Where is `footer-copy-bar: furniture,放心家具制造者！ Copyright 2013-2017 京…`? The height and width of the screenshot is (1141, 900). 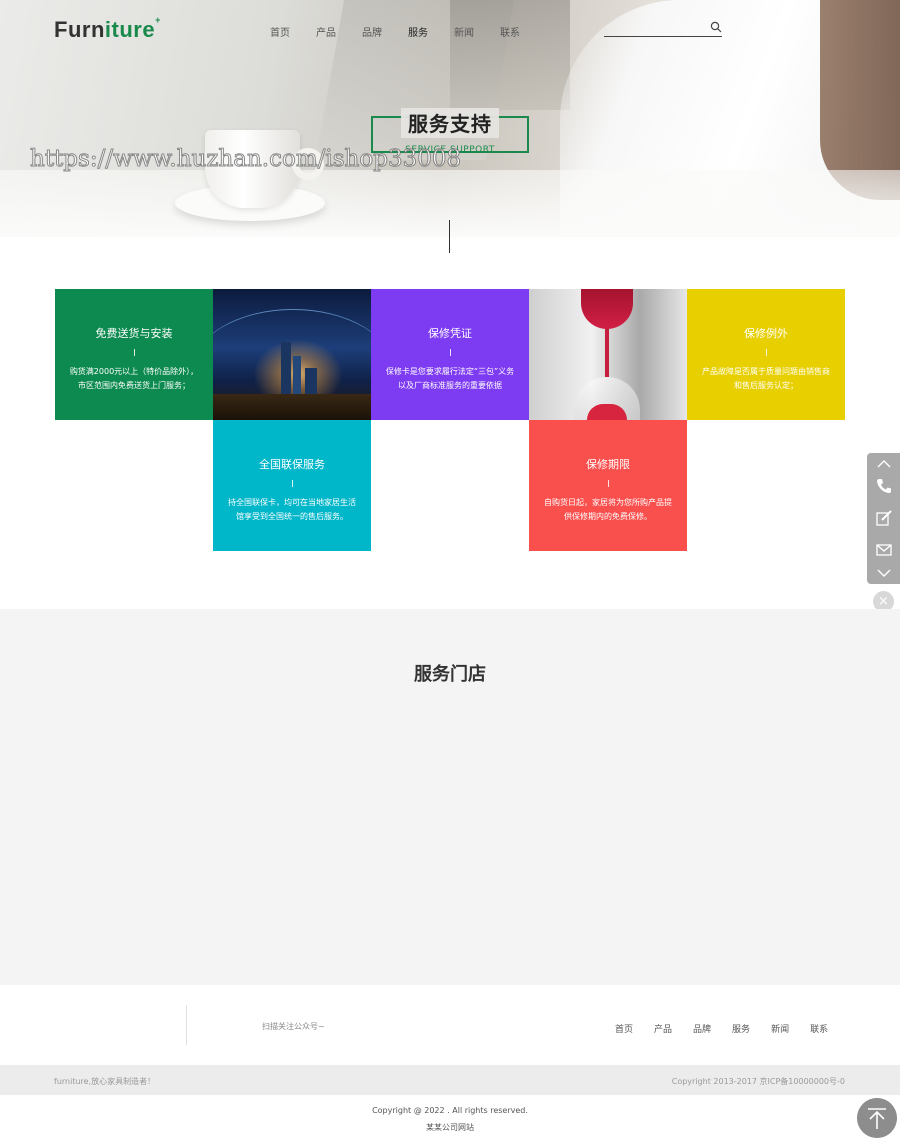
footer-copy-bar: furniture,放心家具制造者！ Copyright 2013-2017 京… is located at coordinates (450, 1080).